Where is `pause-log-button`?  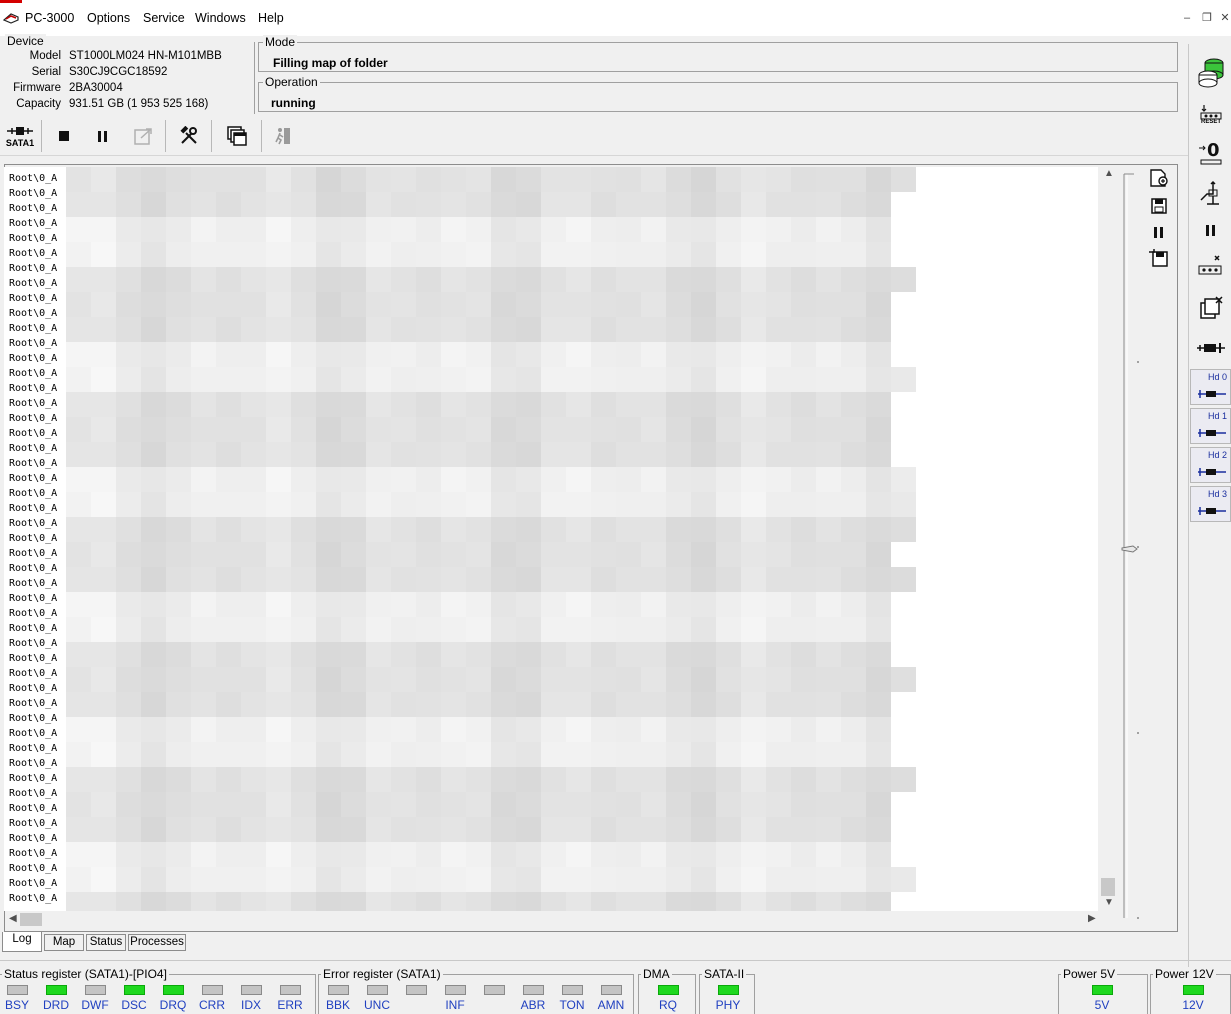
pause-log-button is located at coordinates (1159, 232).